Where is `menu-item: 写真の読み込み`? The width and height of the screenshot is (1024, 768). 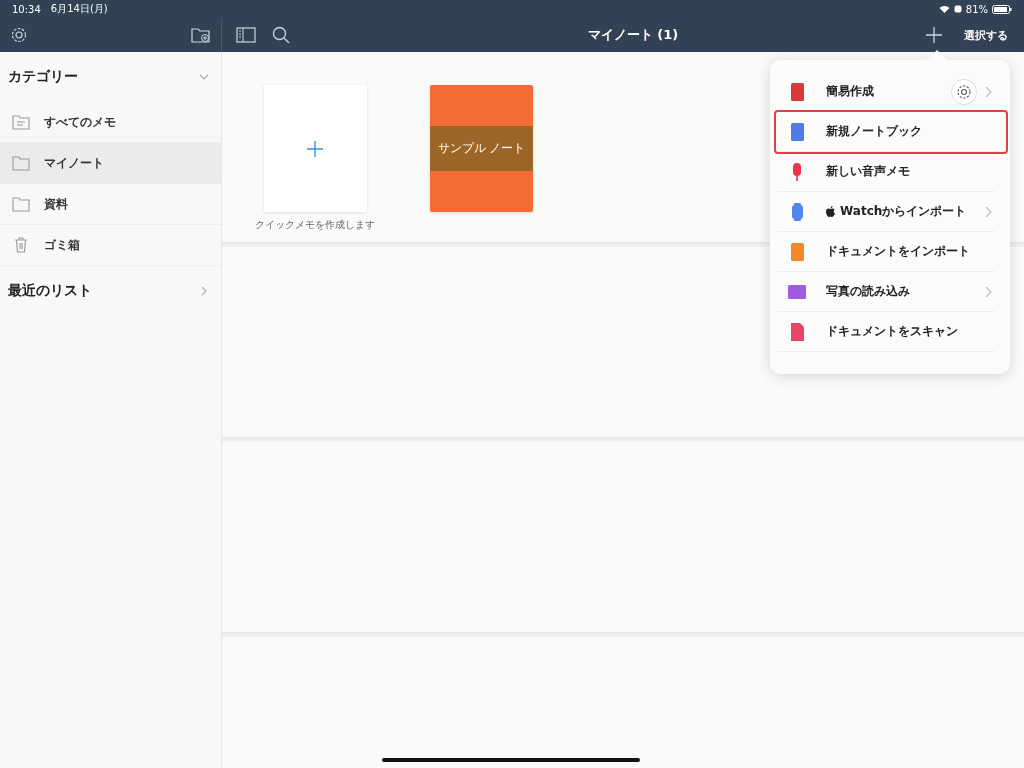 menu-item: 写真の読み込み is located at coordinates (886, 292).